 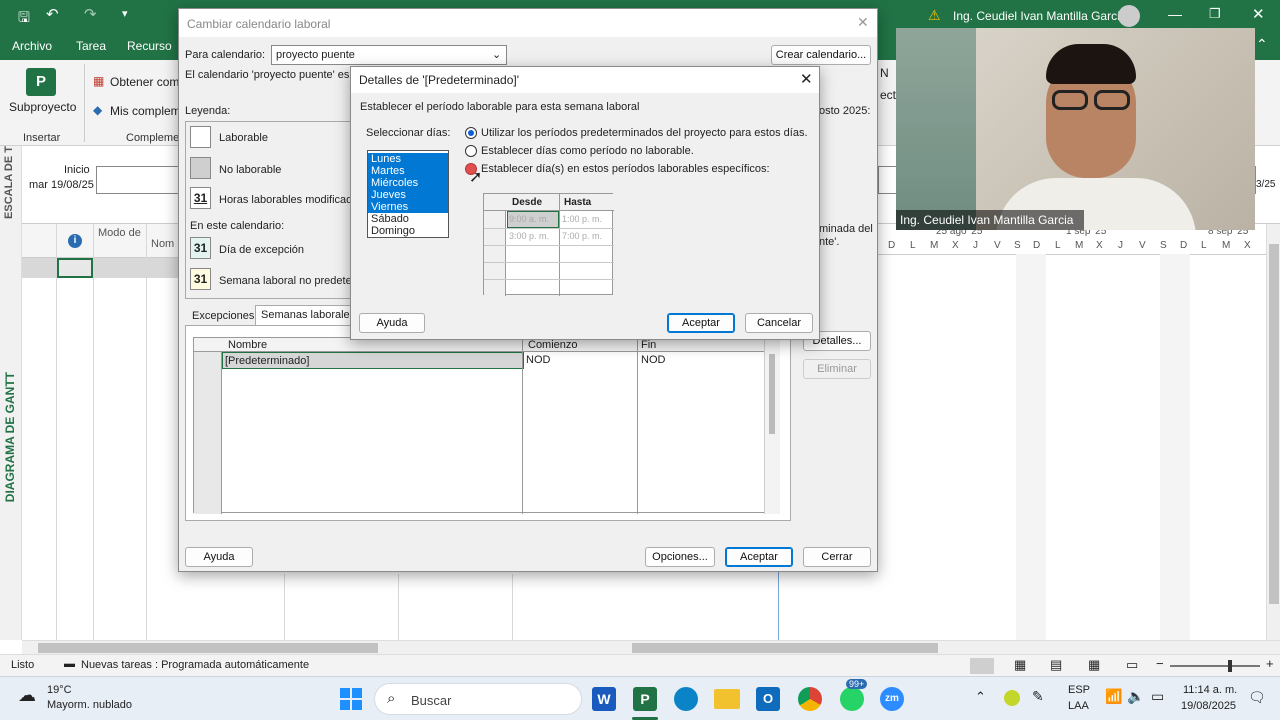 I want to click on tab-exceptions: Excepciones, so click(x=223, y=316).